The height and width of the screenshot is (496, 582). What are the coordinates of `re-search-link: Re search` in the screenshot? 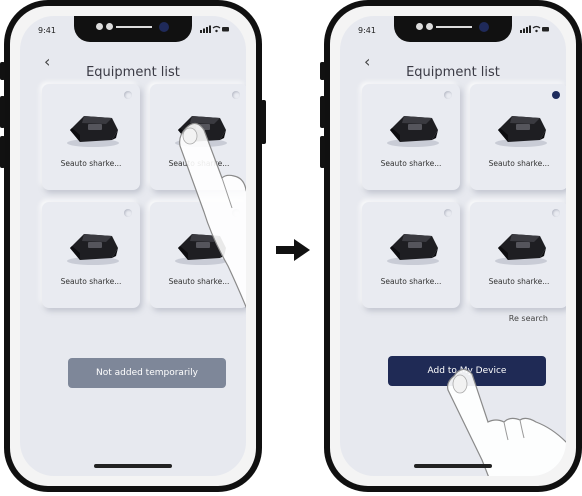 It's located at (528, 318).